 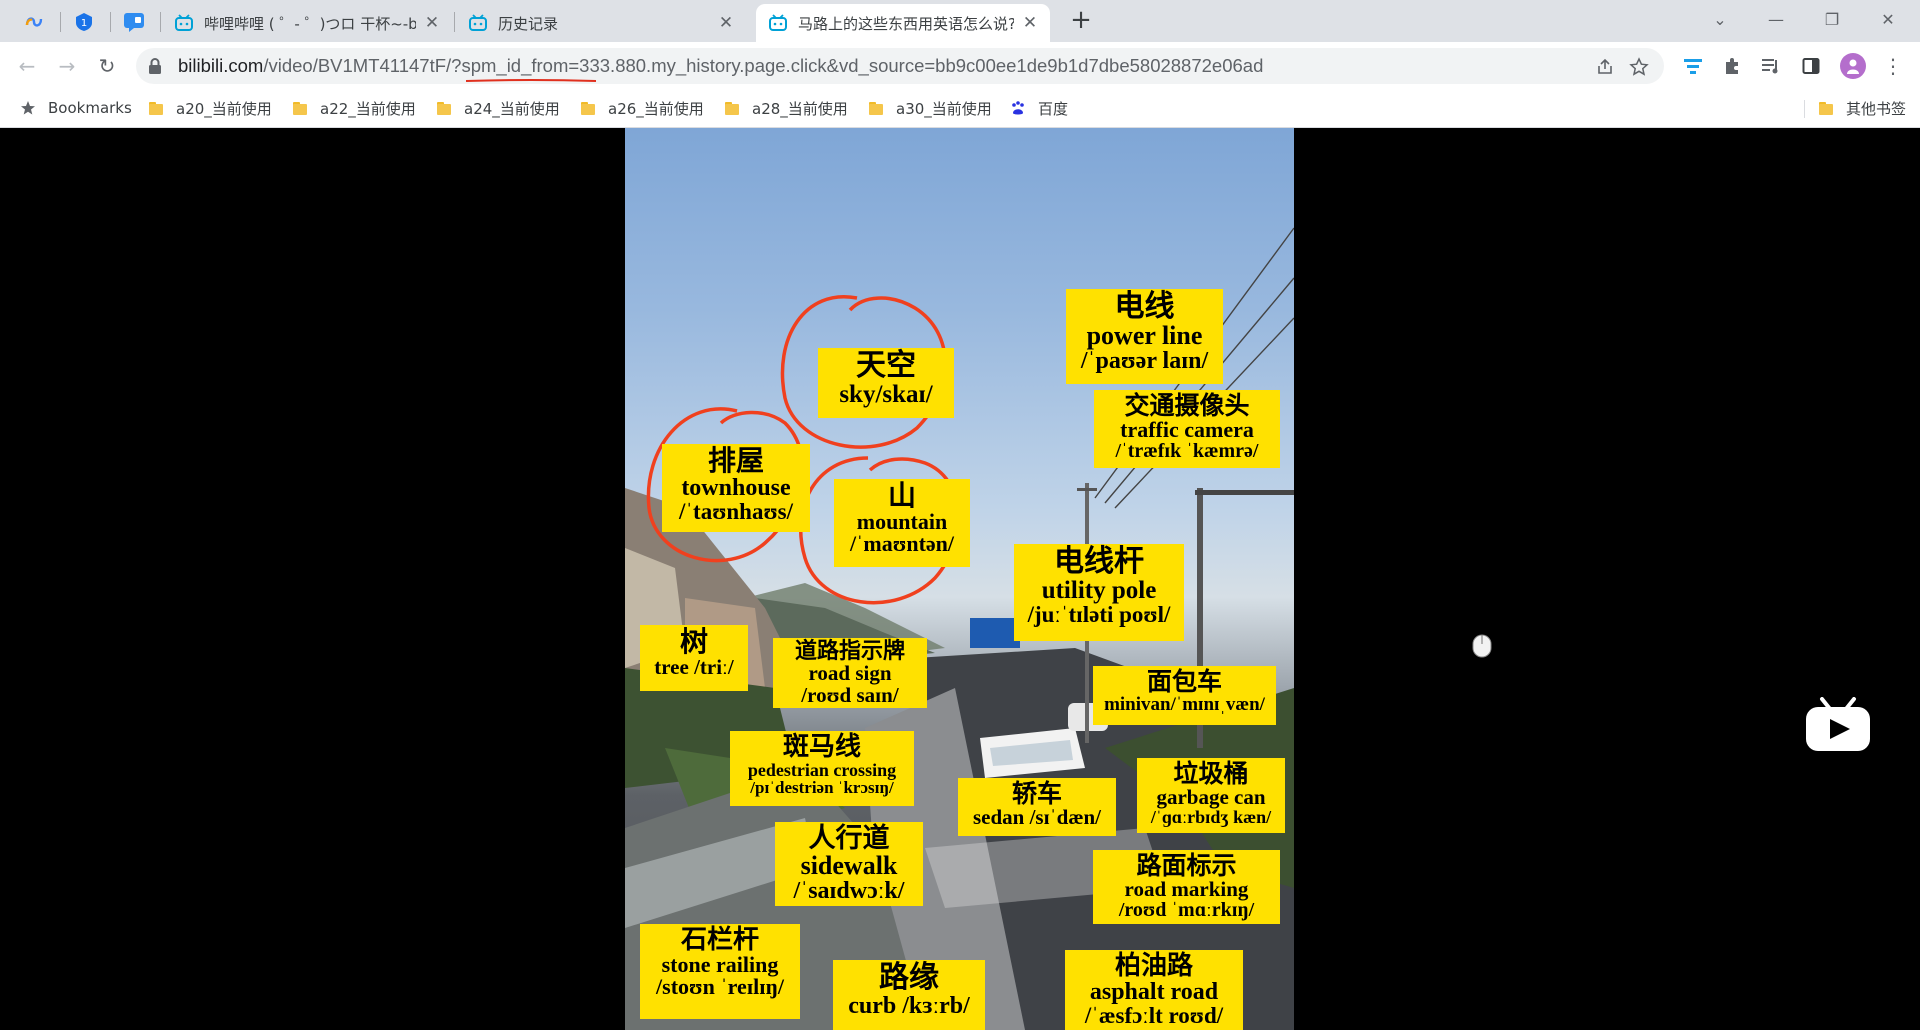 What do you see at coordinates (822, 787) in the screenshot?
I see `label-ipa: /pɪˈdestriən ˈkrɔsɪŋ/` at bounding box center [822, 787].